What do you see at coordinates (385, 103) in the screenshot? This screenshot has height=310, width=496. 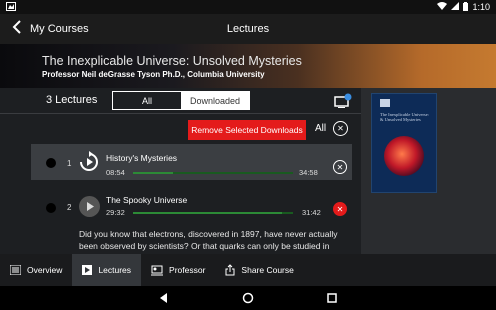 I see `logo-icon` at bounding box center [385, 103].